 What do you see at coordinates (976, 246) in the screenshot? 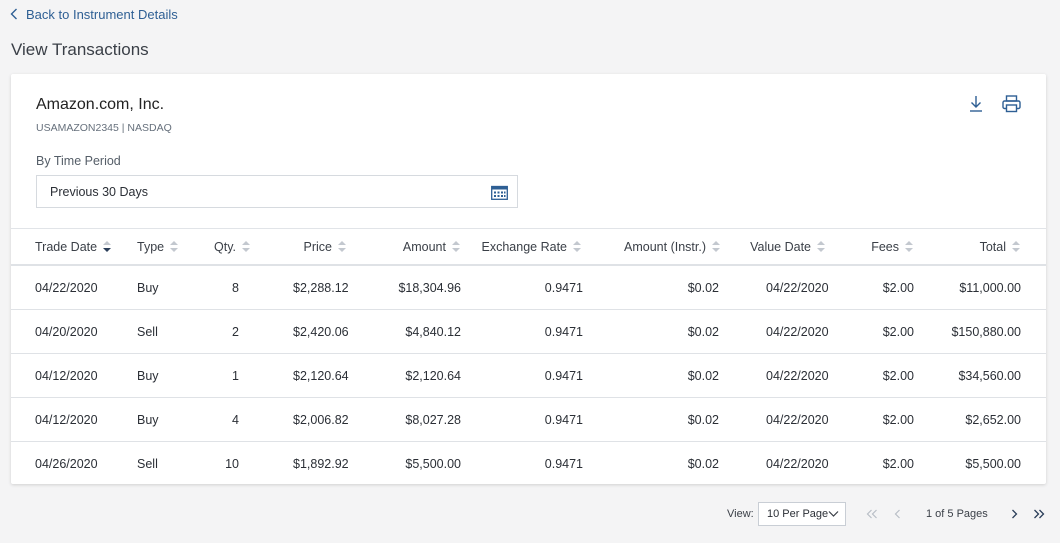
I see `column-header-total: Total` at bounding box center [976, 246].